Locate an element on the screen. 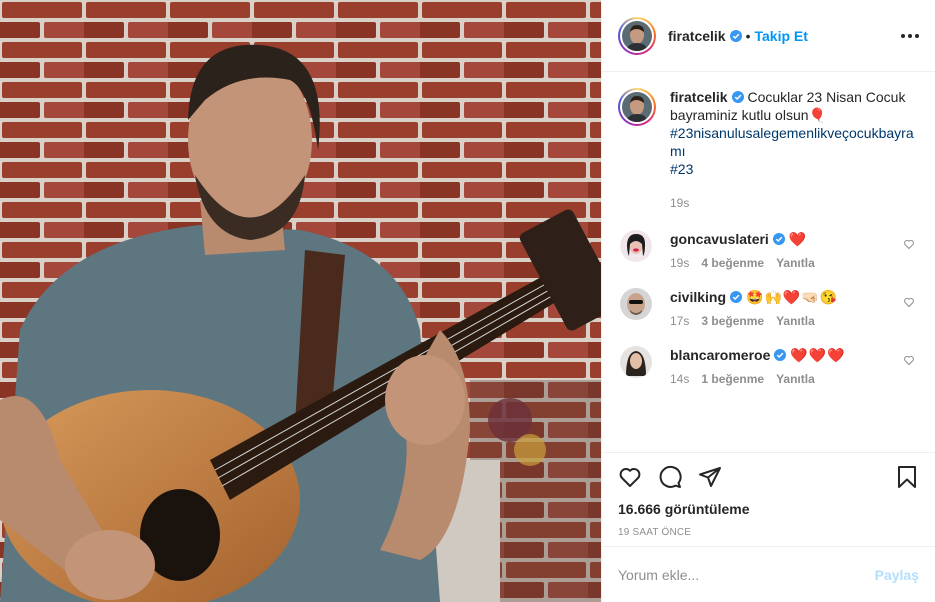  add-comment-bar: Paylaş is located at coordinates (768, 574).